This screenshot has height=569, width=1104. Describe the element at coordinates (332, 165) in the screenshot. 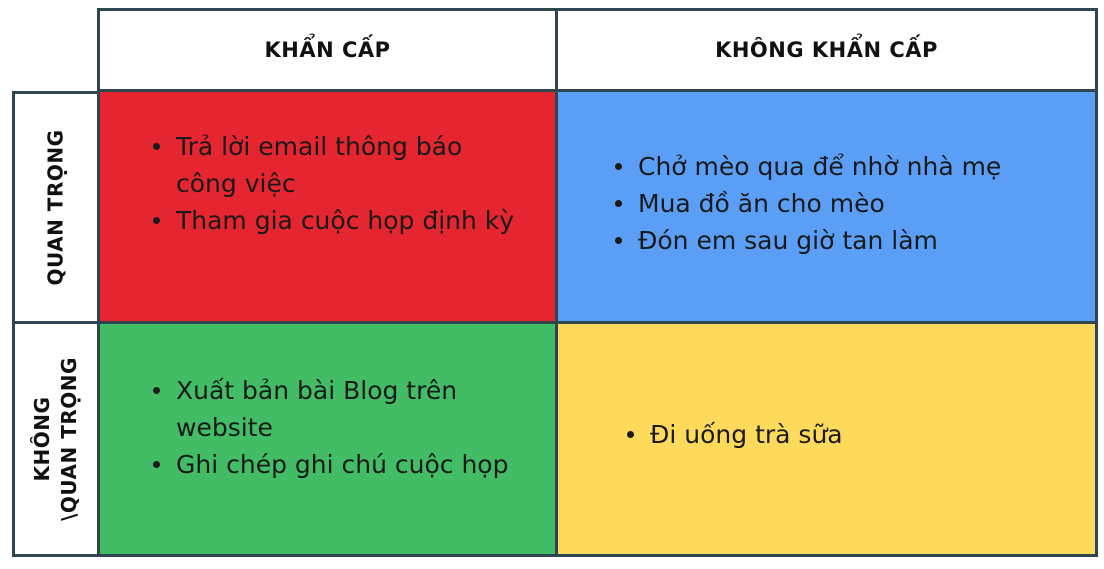

I see `list-item: Trả lời email thông báo công việc` at that location.